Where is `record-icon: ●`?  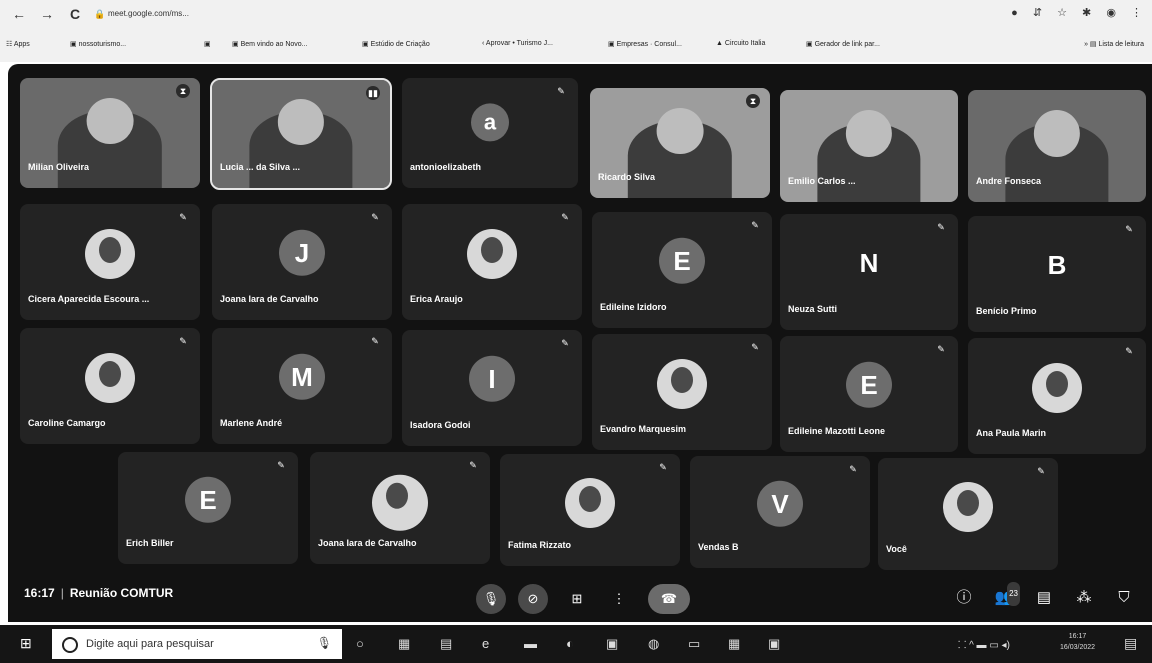 record-icon: ● is located at coordinates (1014, 13).